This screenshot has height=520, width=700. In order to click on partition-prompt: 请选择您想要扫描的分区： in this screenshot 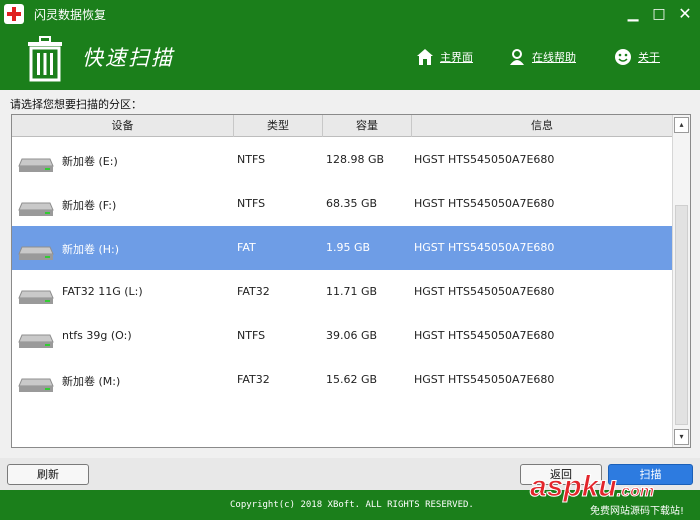, I will do `click(76, 104)`.